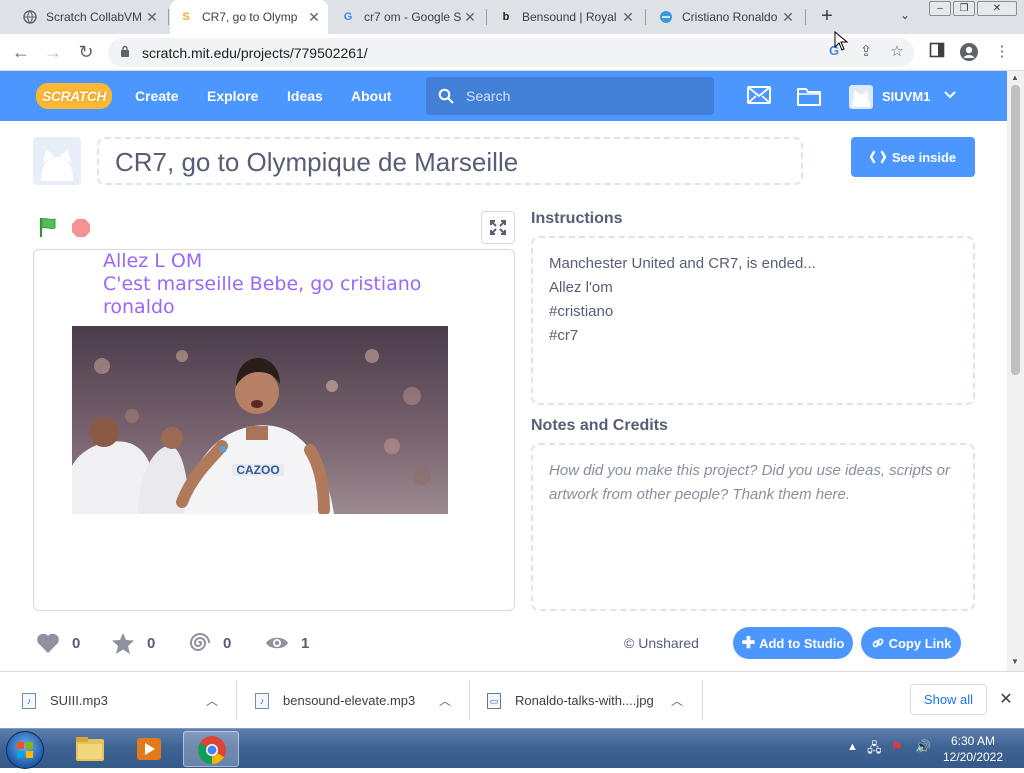  I want to click on stage-text-line: Allez L OM, so click(153, 261).